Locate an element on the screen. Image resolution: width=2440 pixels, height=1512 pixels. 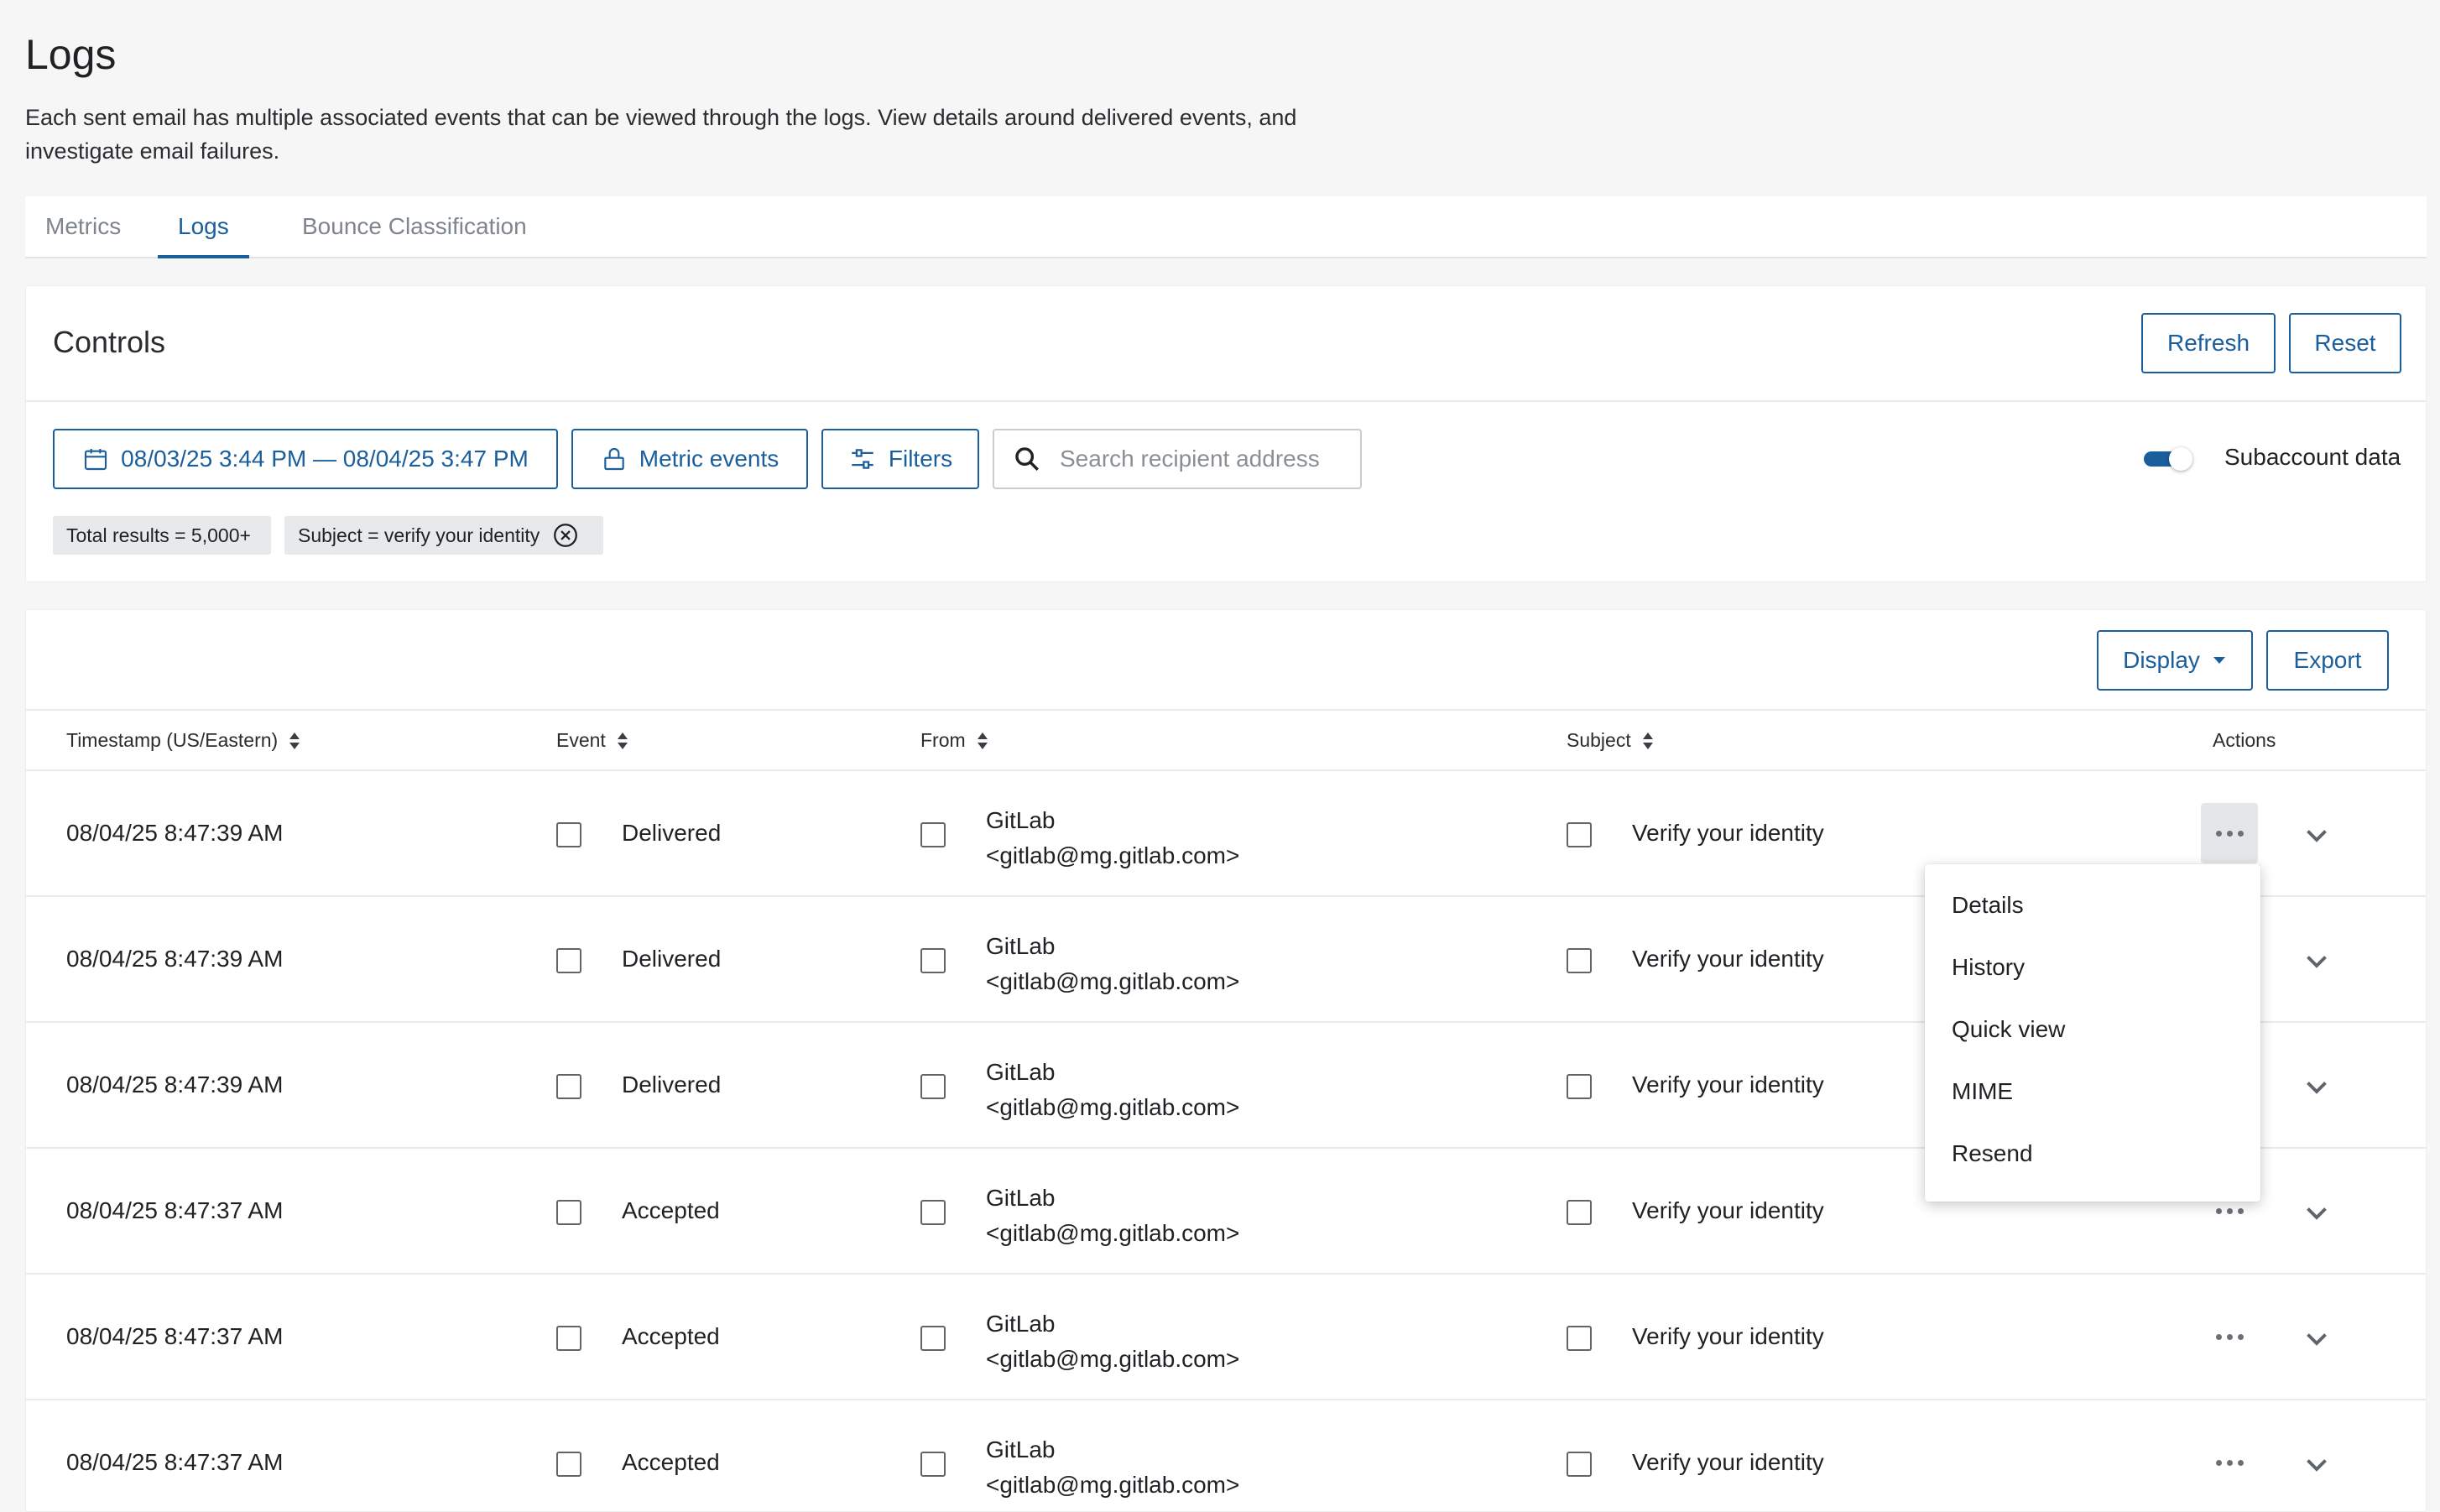
display-button: Display is located at coordinates (2175, 661).